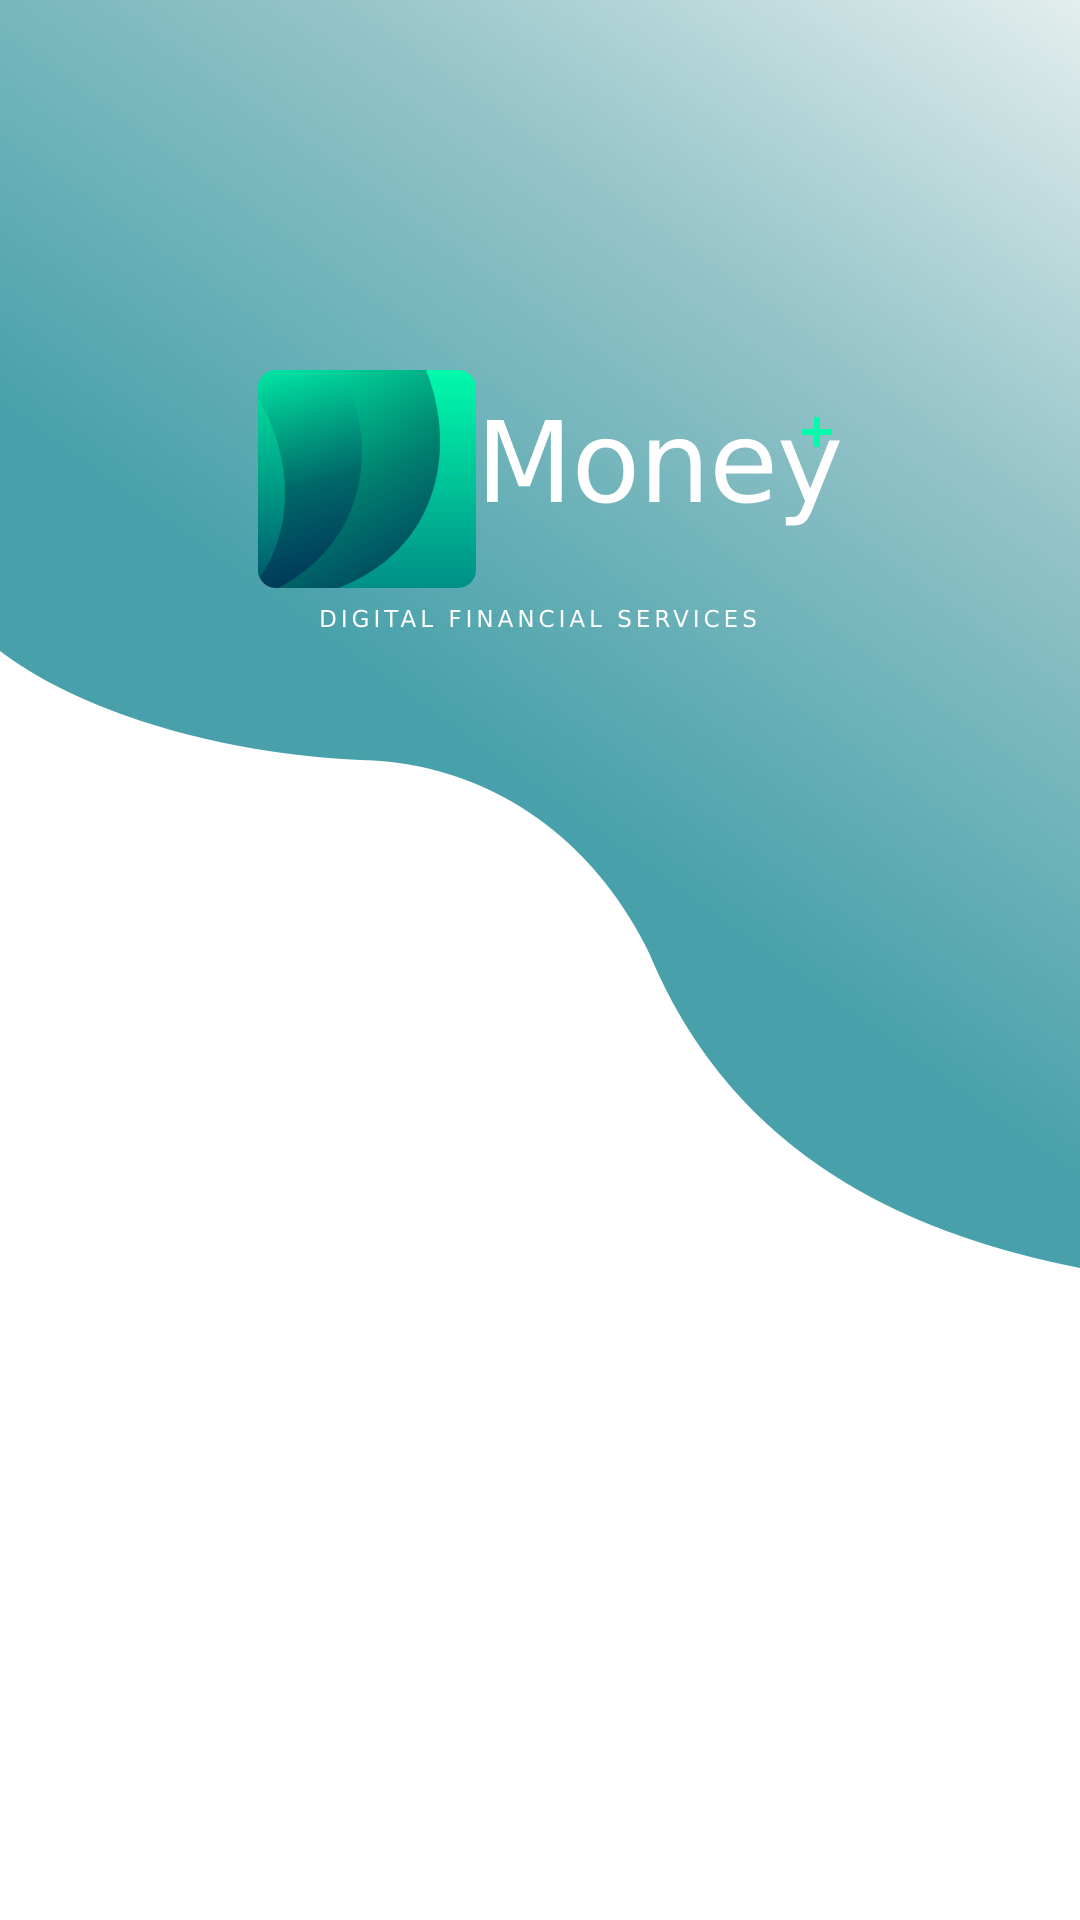  What do you see at coordinates (367, 479) in the screenshot?
I see `layered-waves-logo-icon` at bounding box center [367, 479].